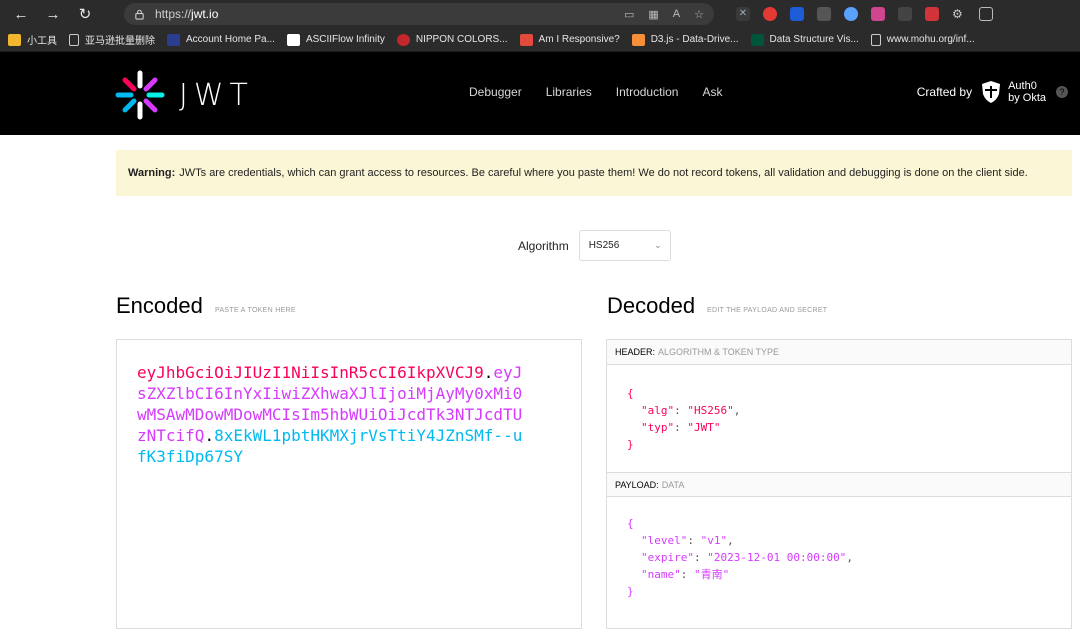  What do you see at coordinates (1027, 92) in the screenshot?
I see `auth0-brand: Auth0 by Okta` at bounding box center [1027, 92].